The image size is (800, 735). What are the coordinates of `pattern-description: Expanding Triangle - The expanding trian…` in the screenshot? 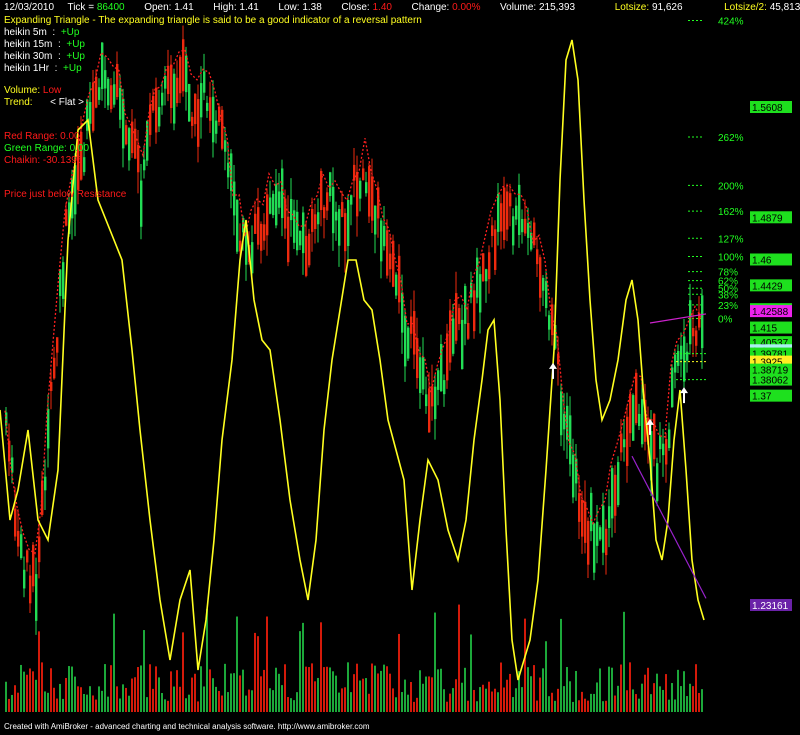 It's located at (213, 20).